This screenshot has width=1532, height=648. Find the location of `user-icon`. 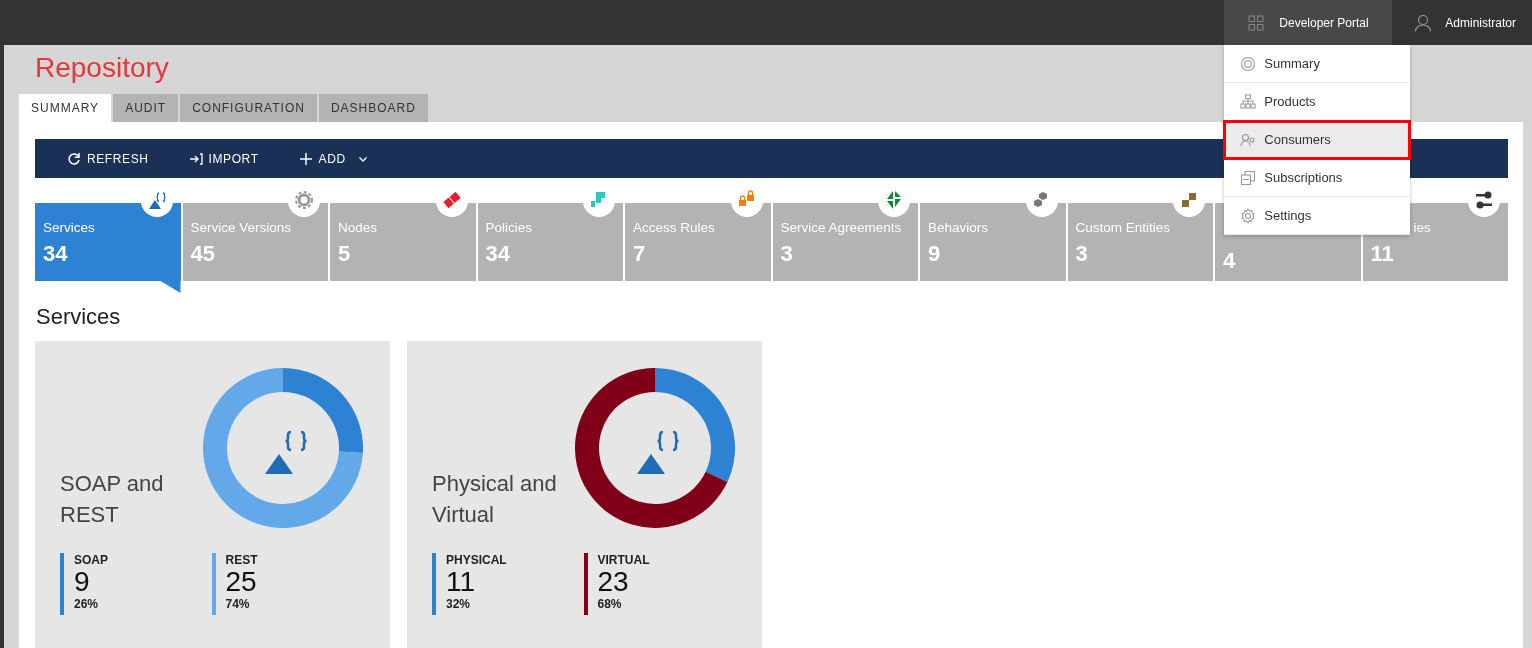

user-icon is located at coordinates (1423, 22).